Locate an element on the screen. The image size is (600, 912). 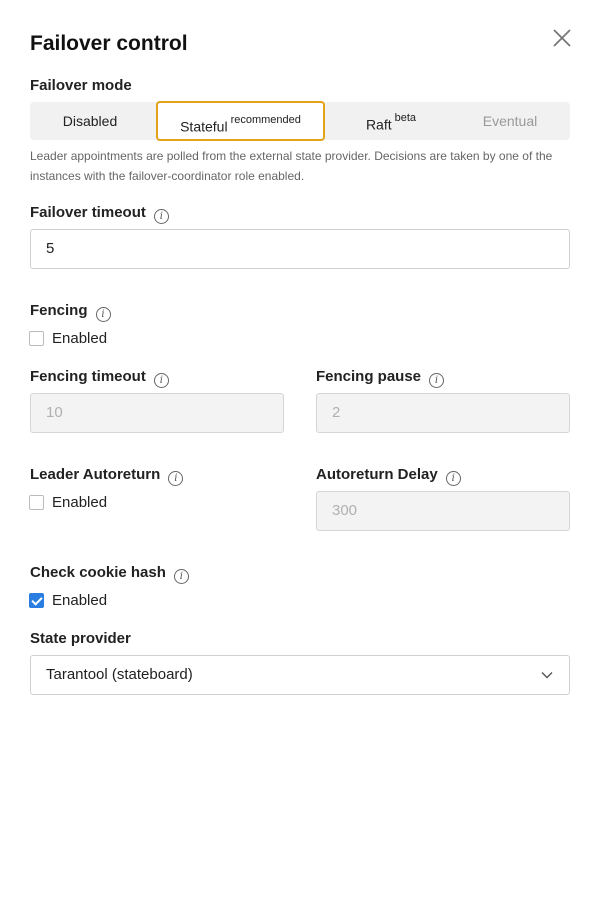
check-cookie-hash-checkbox is located at coordinates (36, 600).